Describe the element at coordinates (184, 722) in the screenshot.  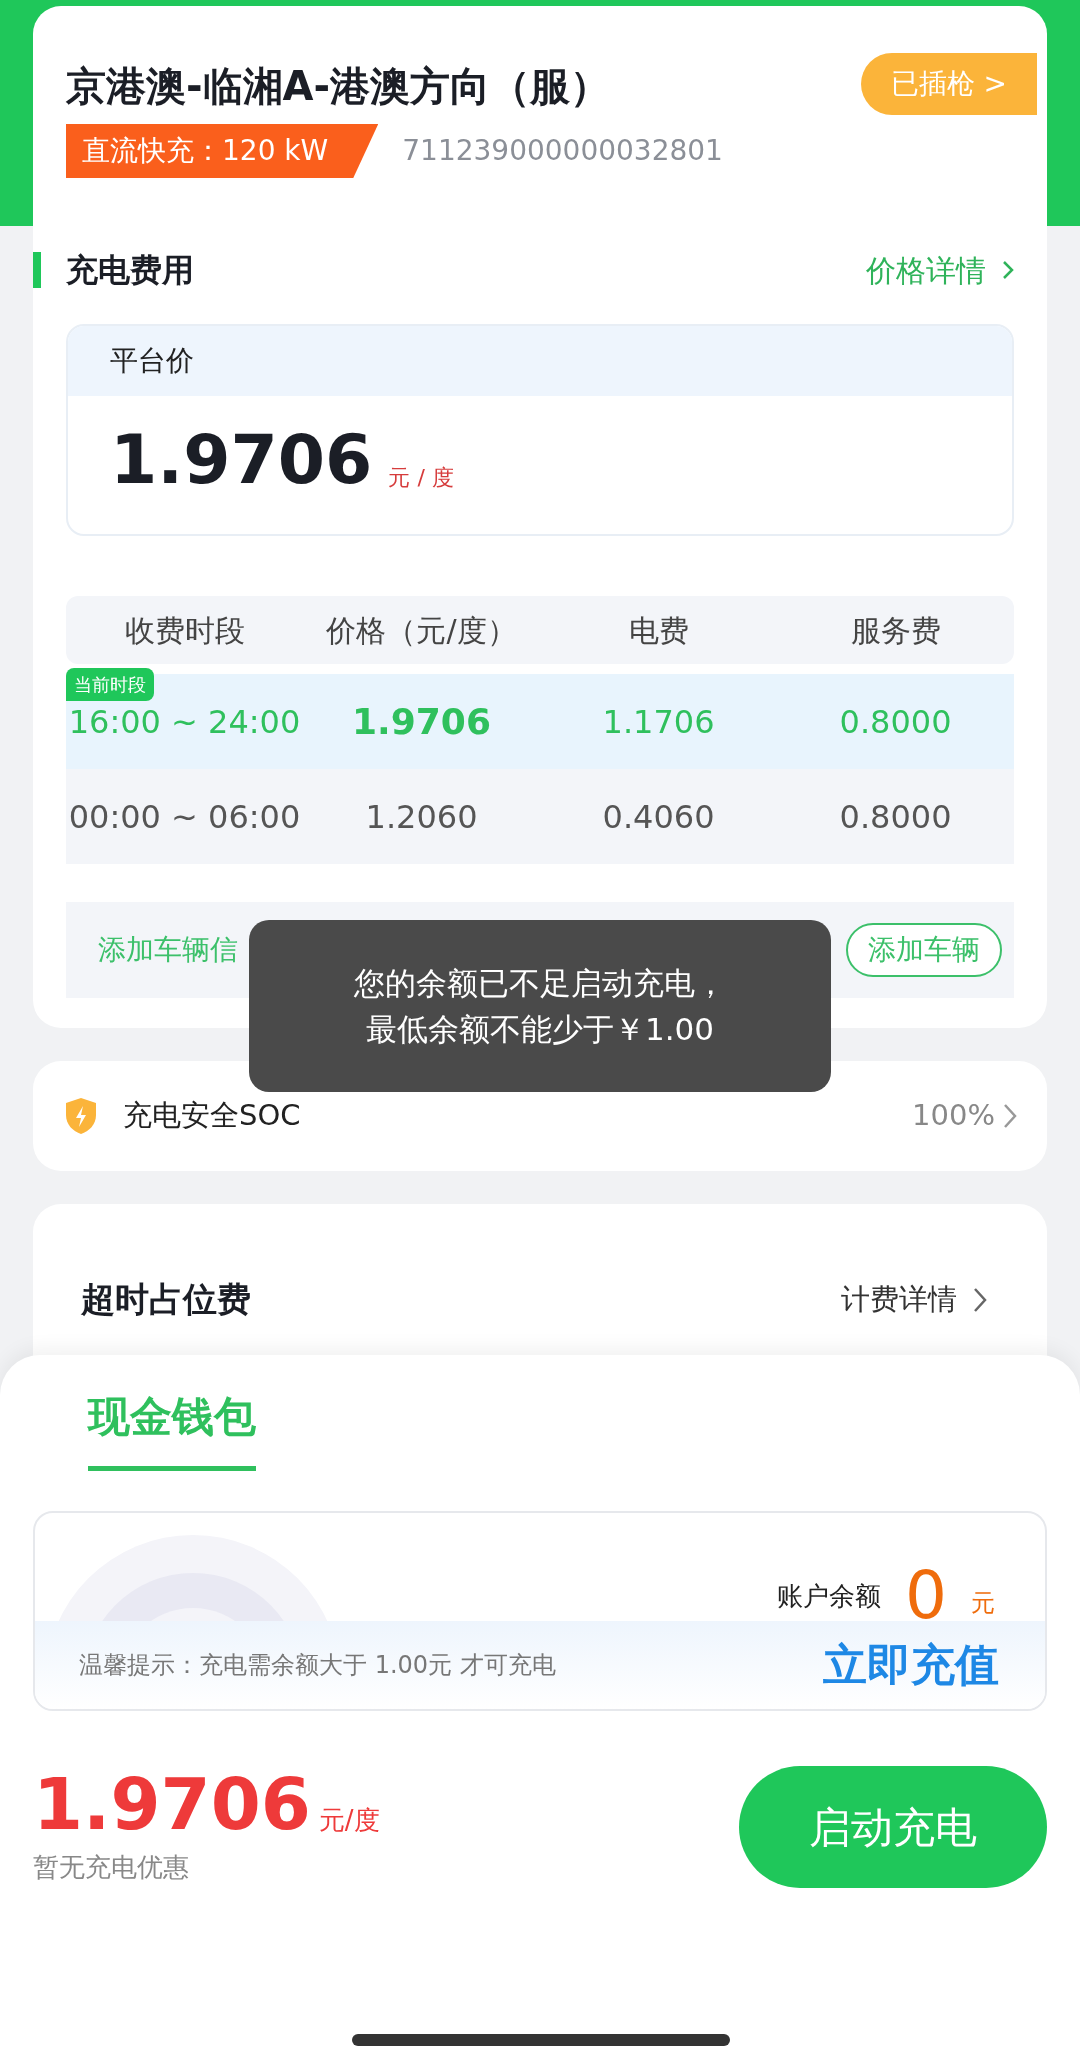
I see `table-cell-text: 16:00 ~ 24:00` at that location.